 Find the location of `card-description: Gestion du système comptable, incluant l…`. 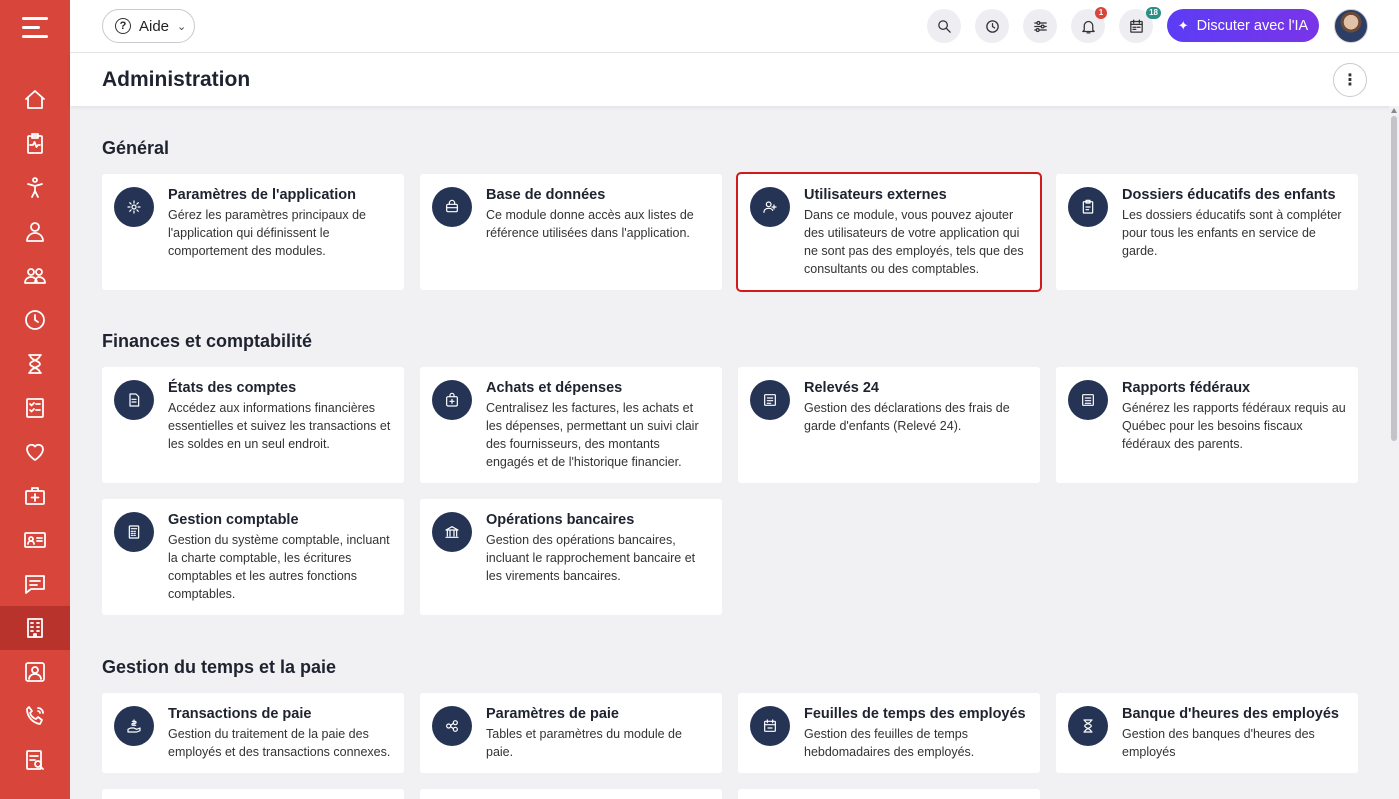

card-description: Gestion du système comptable, incluant l… is located at coordinates (279, 567).